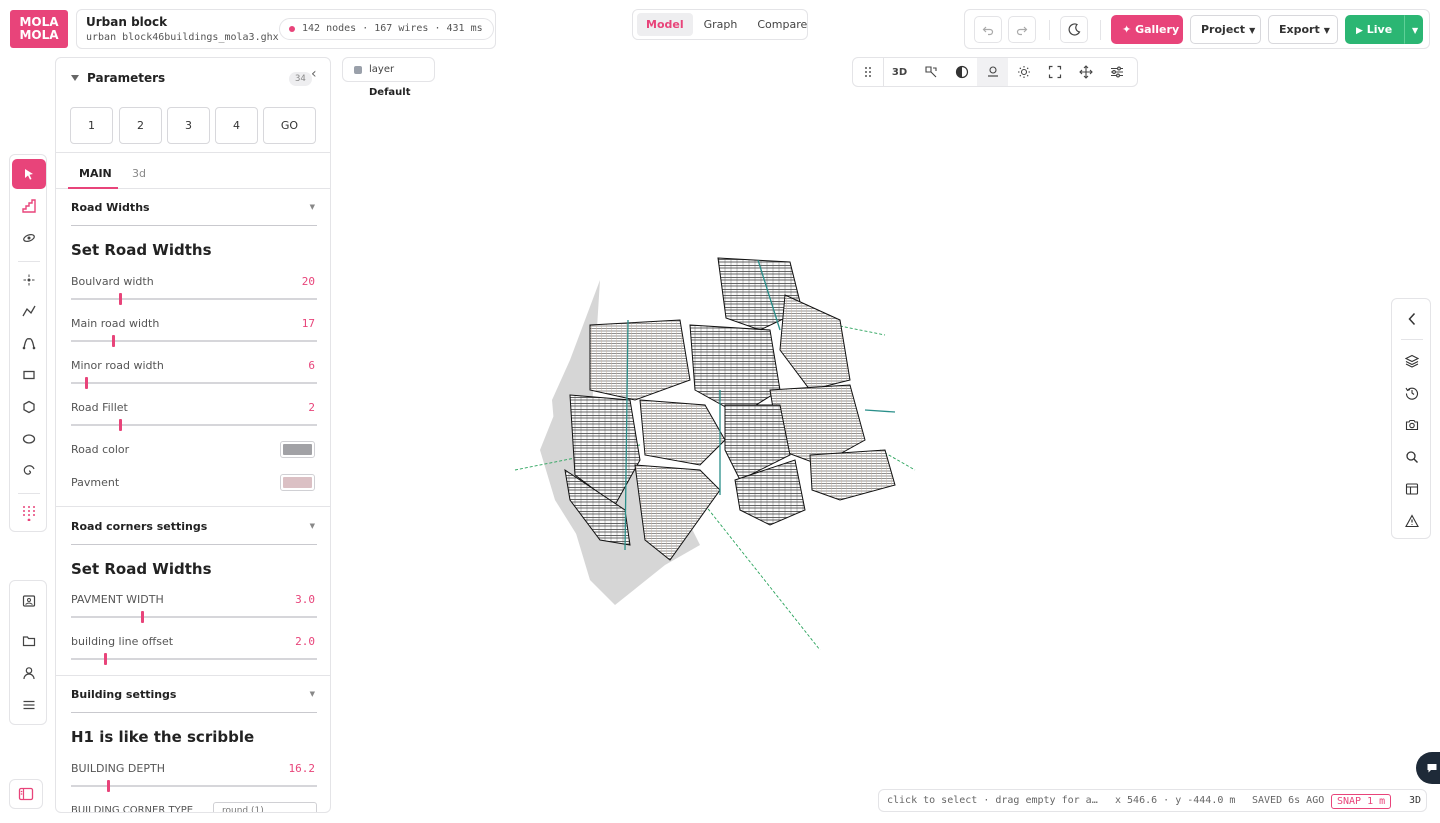  What do you see at coordinates (194, 341) in the screenshot?
I see `slider-main-road-width` at bounding box center [194, 341].